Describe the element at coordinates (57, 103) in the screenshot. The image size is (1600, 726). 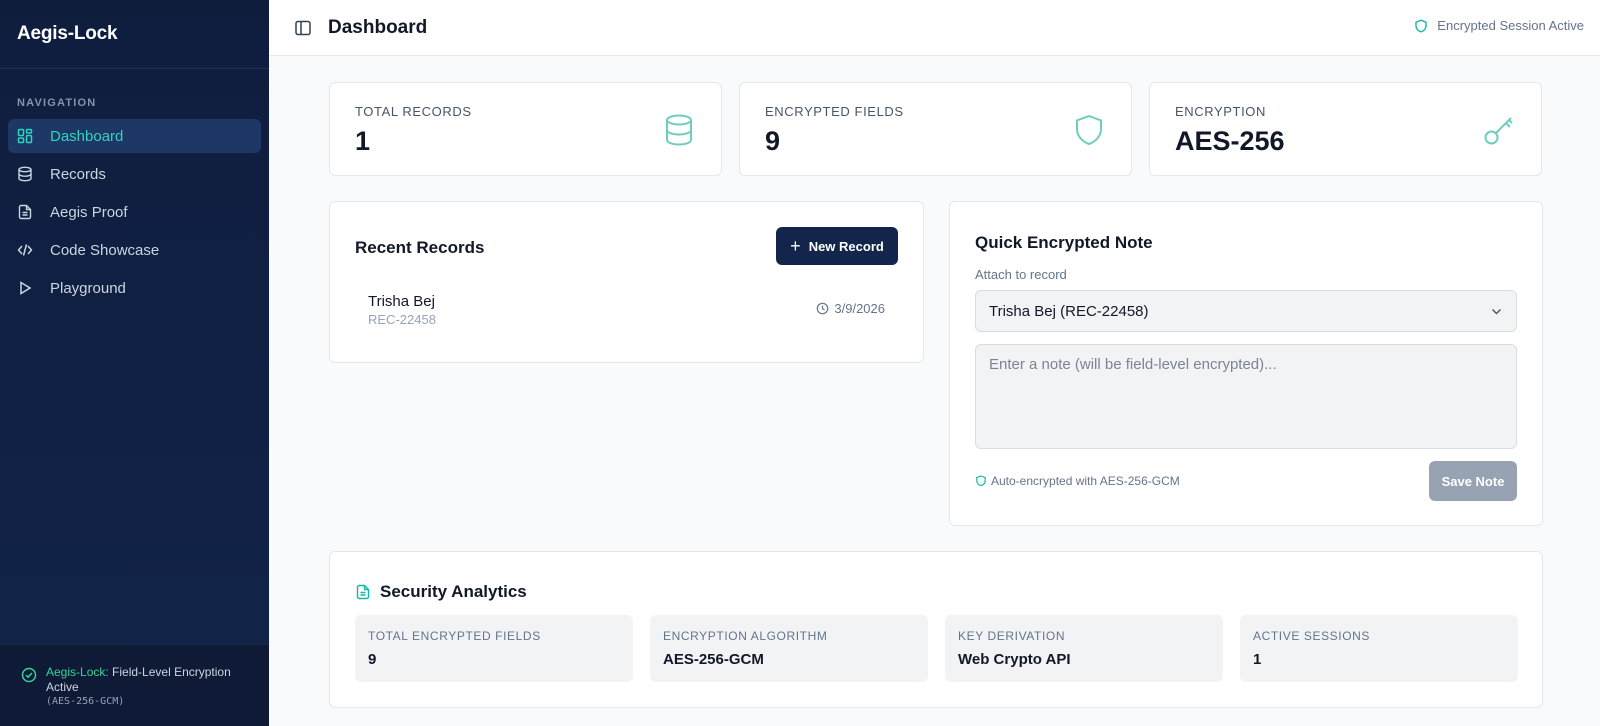
I see `nav-heading: NAVIGATION` at that location.